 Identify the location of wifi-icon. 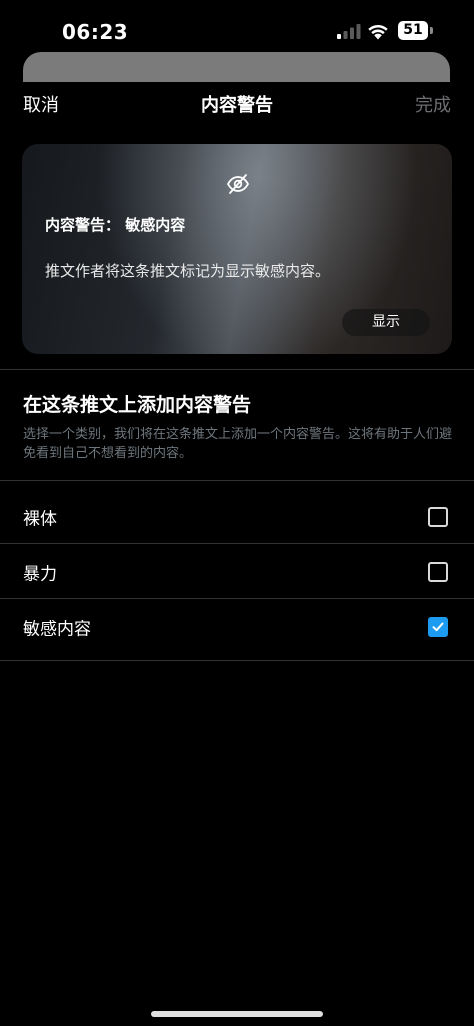
(378, 32).